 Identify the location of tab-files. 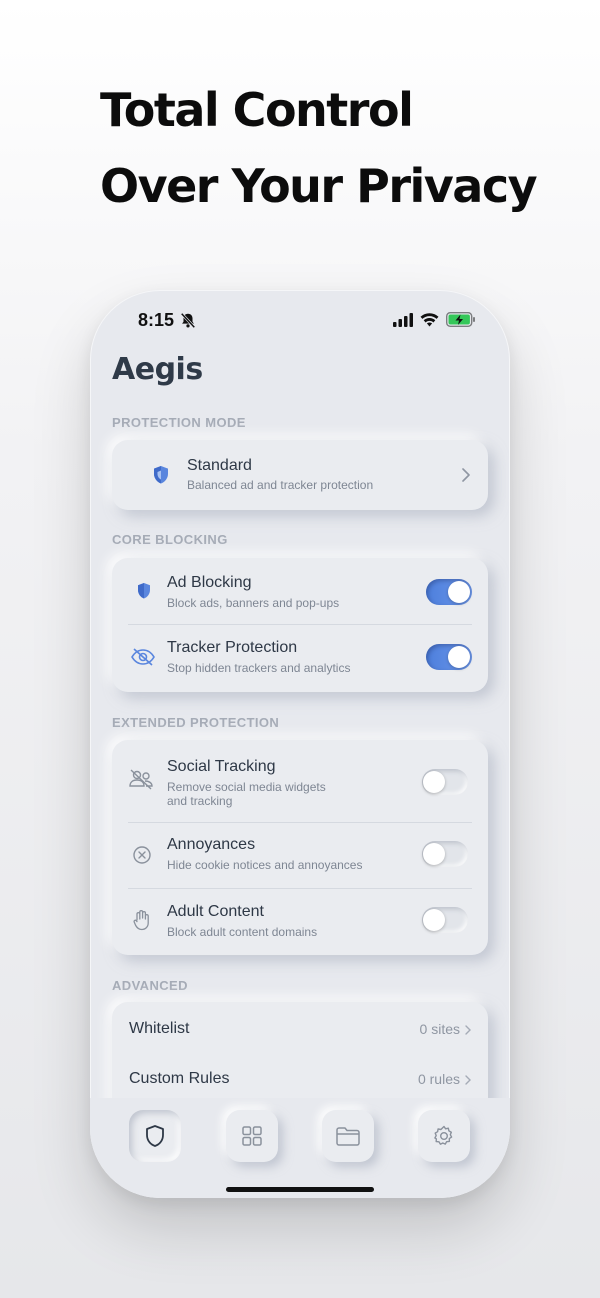
(348, 1136).